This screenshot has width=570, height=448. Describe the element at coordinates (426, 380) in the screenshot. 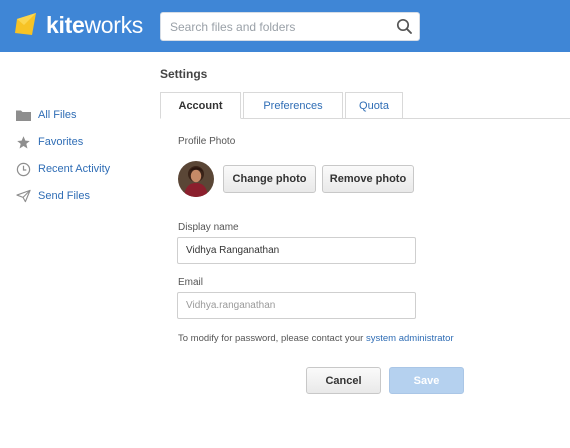

I see `save-button: Save` at that location.